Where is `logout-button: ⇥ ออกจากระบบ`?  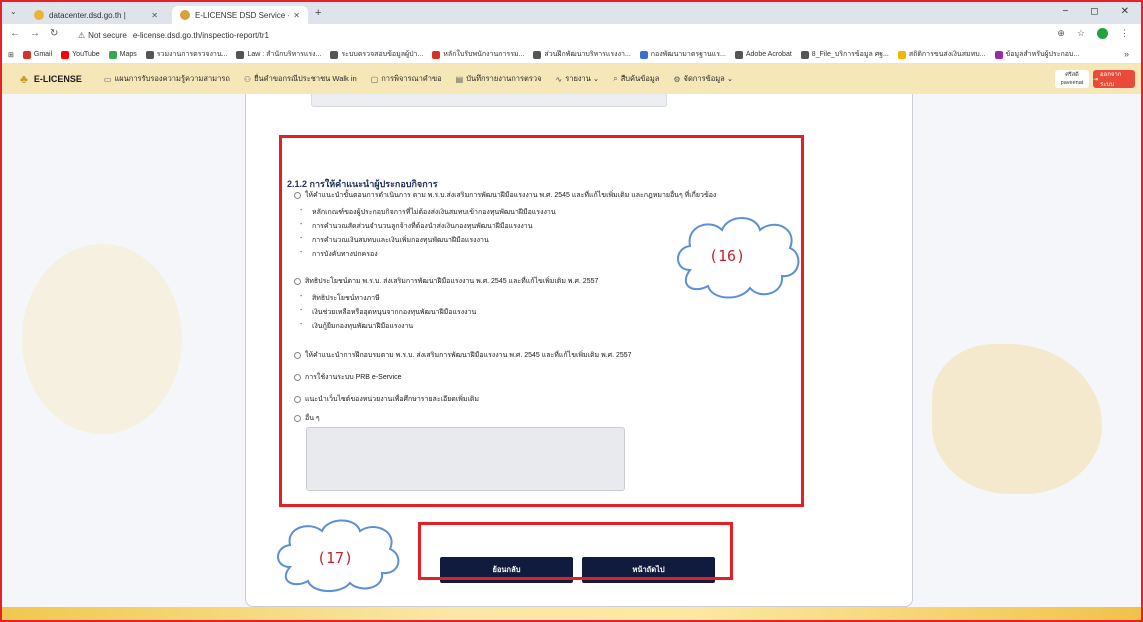
logout-button: ⇥ ออกจากระบบ is located at coordinates (1114, 79).